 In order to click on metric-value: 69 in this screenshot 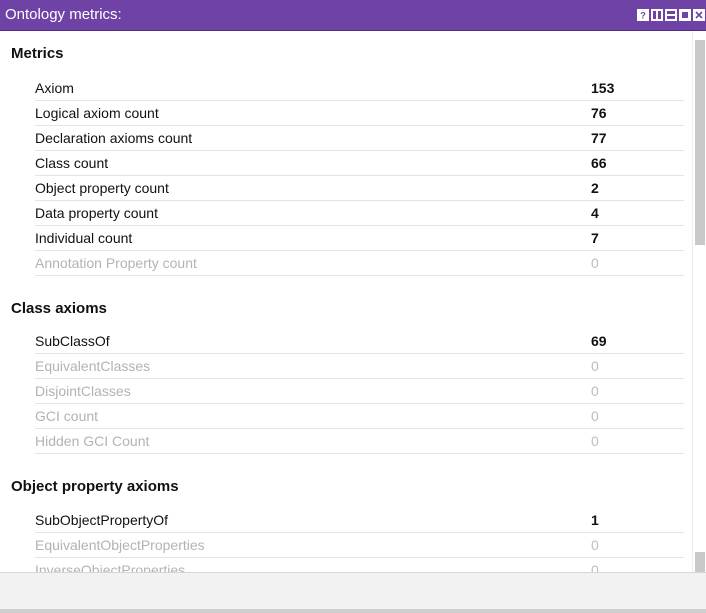, I will do `click(599, 341)`.